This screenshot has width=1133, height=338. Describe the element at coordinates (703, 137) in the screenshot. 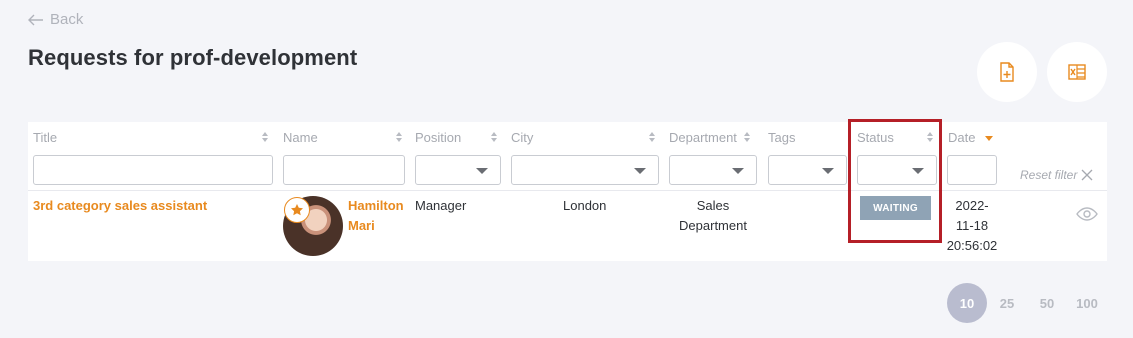

I see `column-header-department: Department` at that location.